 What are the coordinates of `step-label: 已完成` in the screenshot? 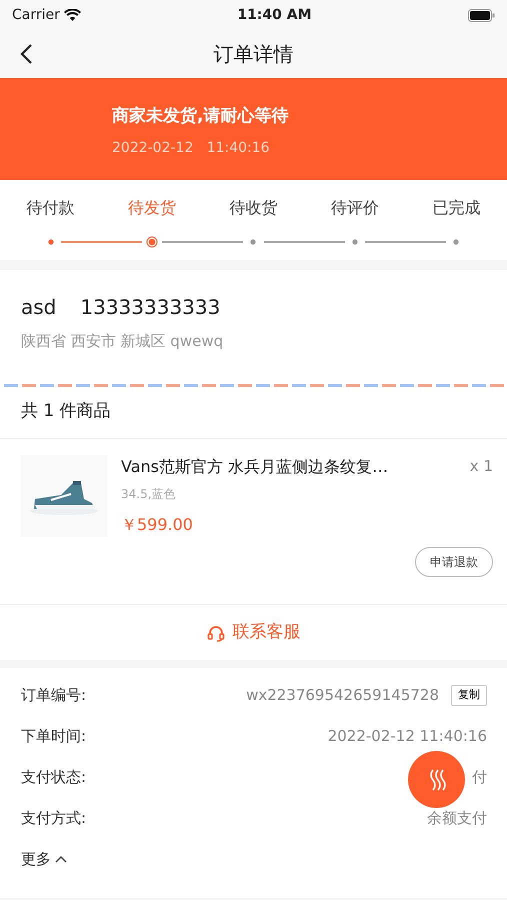 It's located at (456, 207).